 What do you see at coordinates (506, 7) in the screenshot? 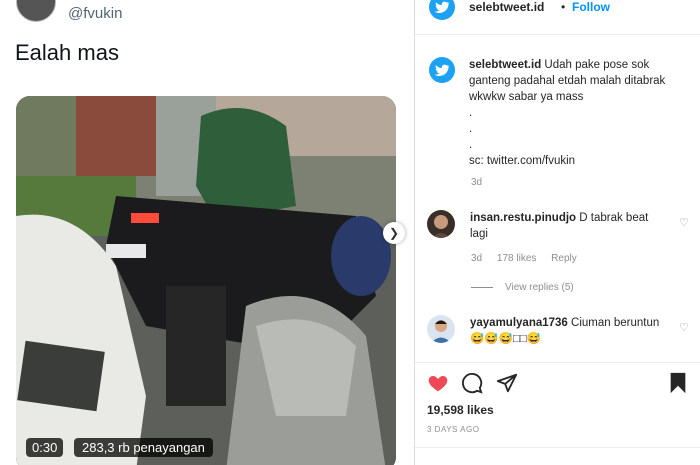
I see `post-username: selebtweet.id` at bounding box center [506, 7].